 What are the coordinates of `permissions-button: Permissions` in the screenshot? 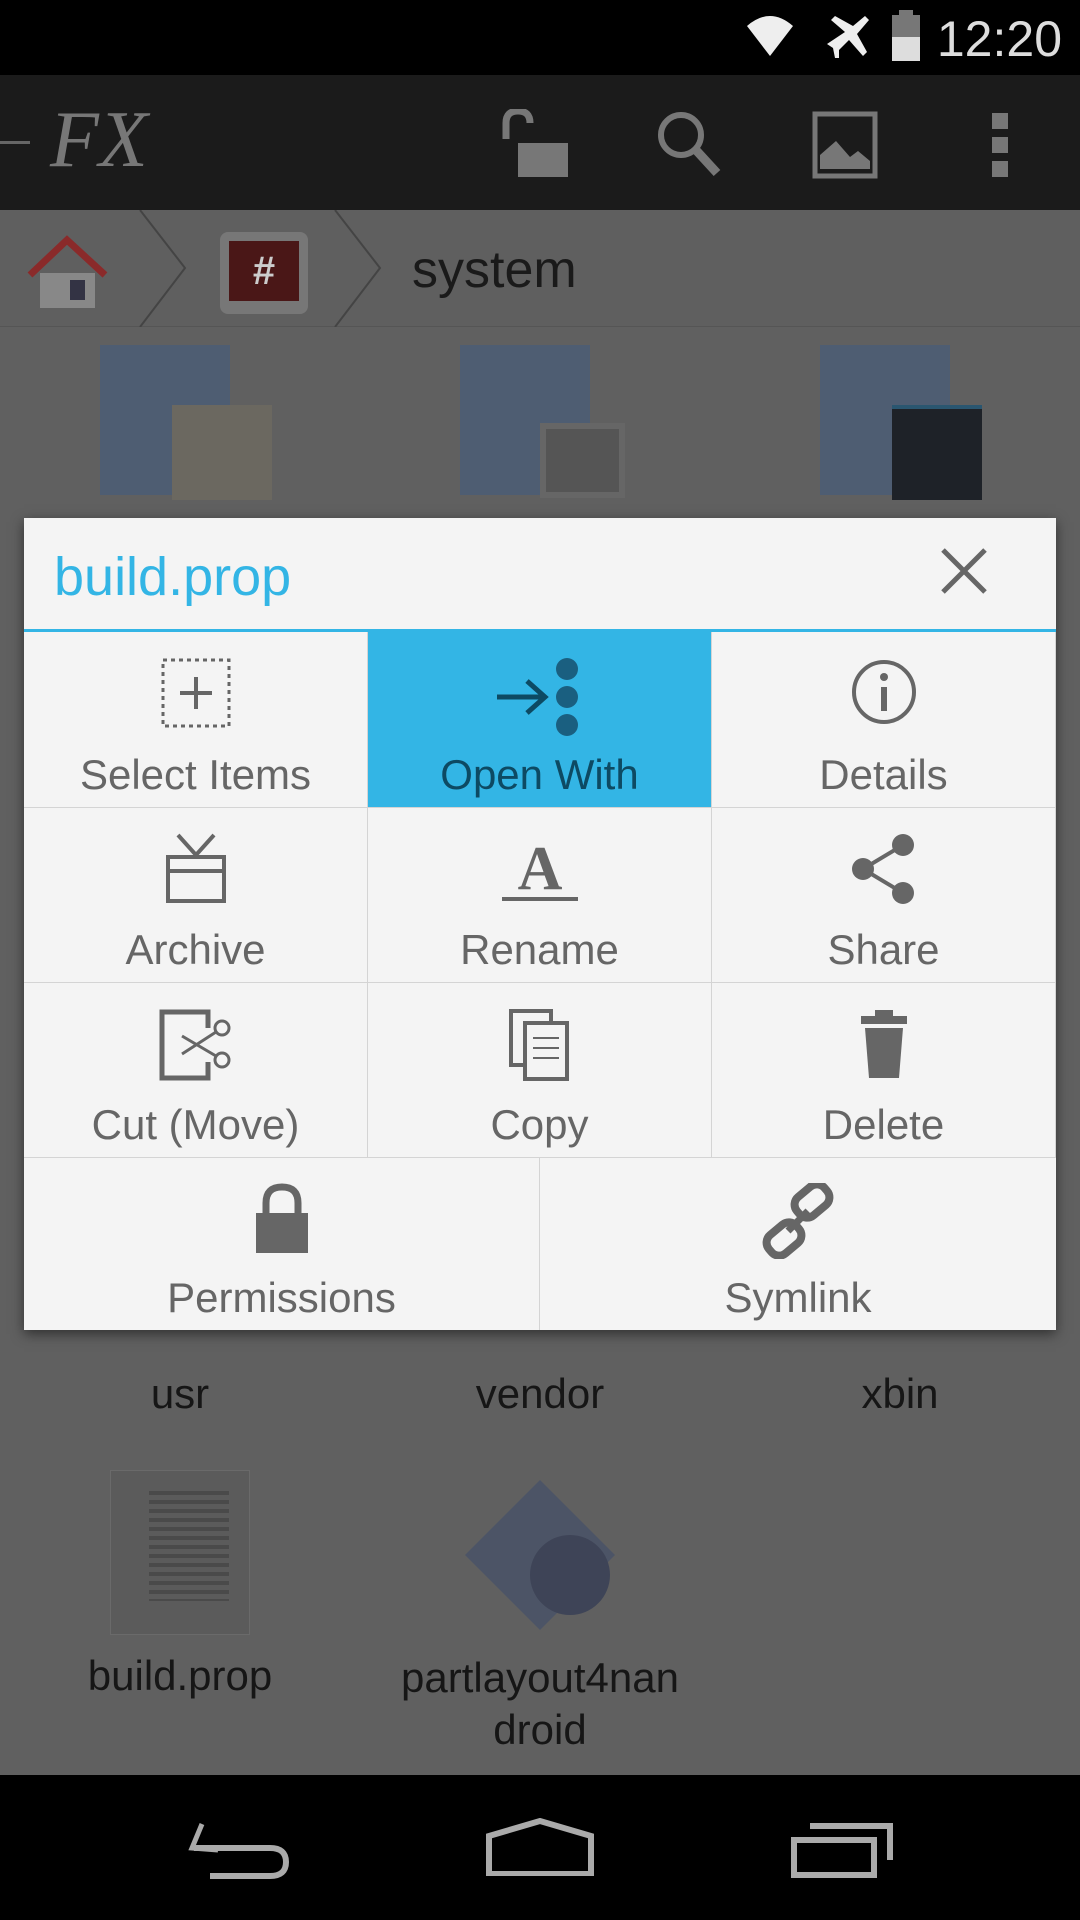 It's located at (282, 1244).